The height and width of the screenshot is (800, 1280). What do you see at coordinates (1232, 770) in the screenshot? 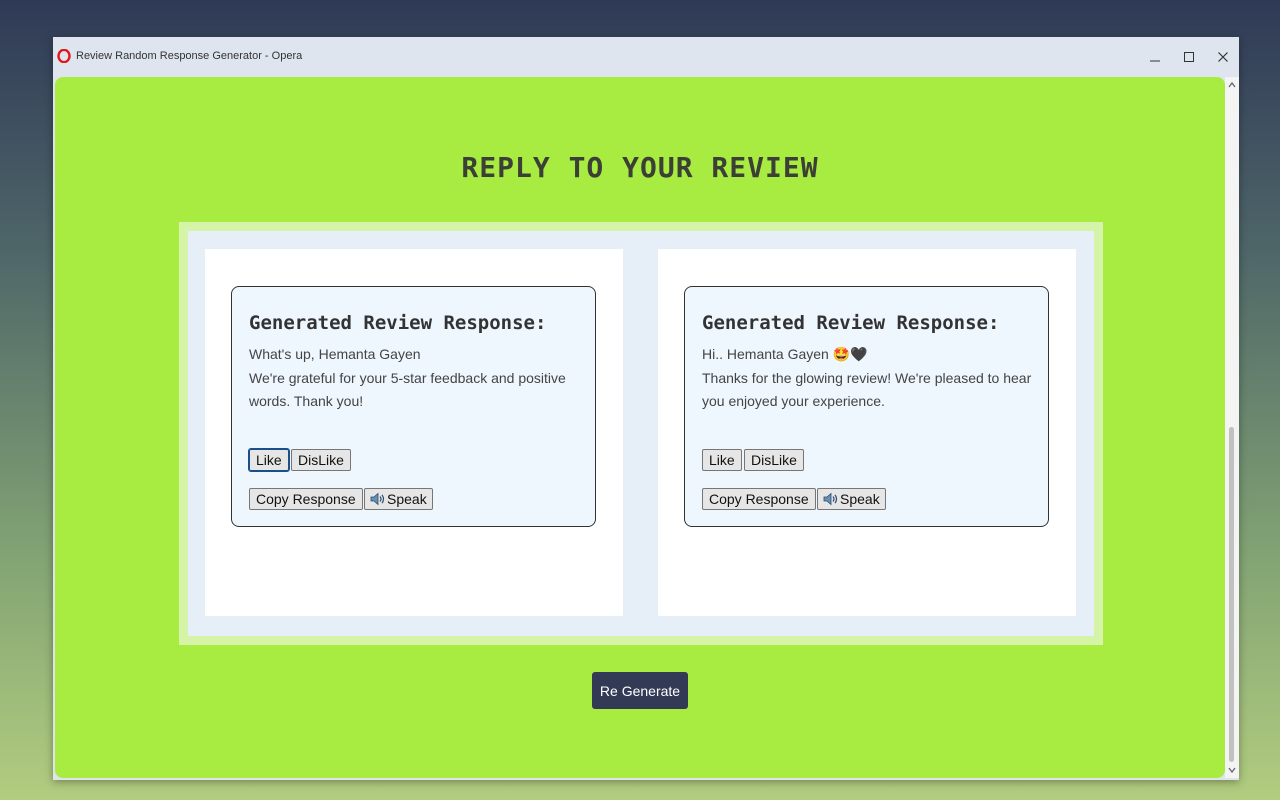
I see `scroll-down-icon` at bounding box center [1232, 770].